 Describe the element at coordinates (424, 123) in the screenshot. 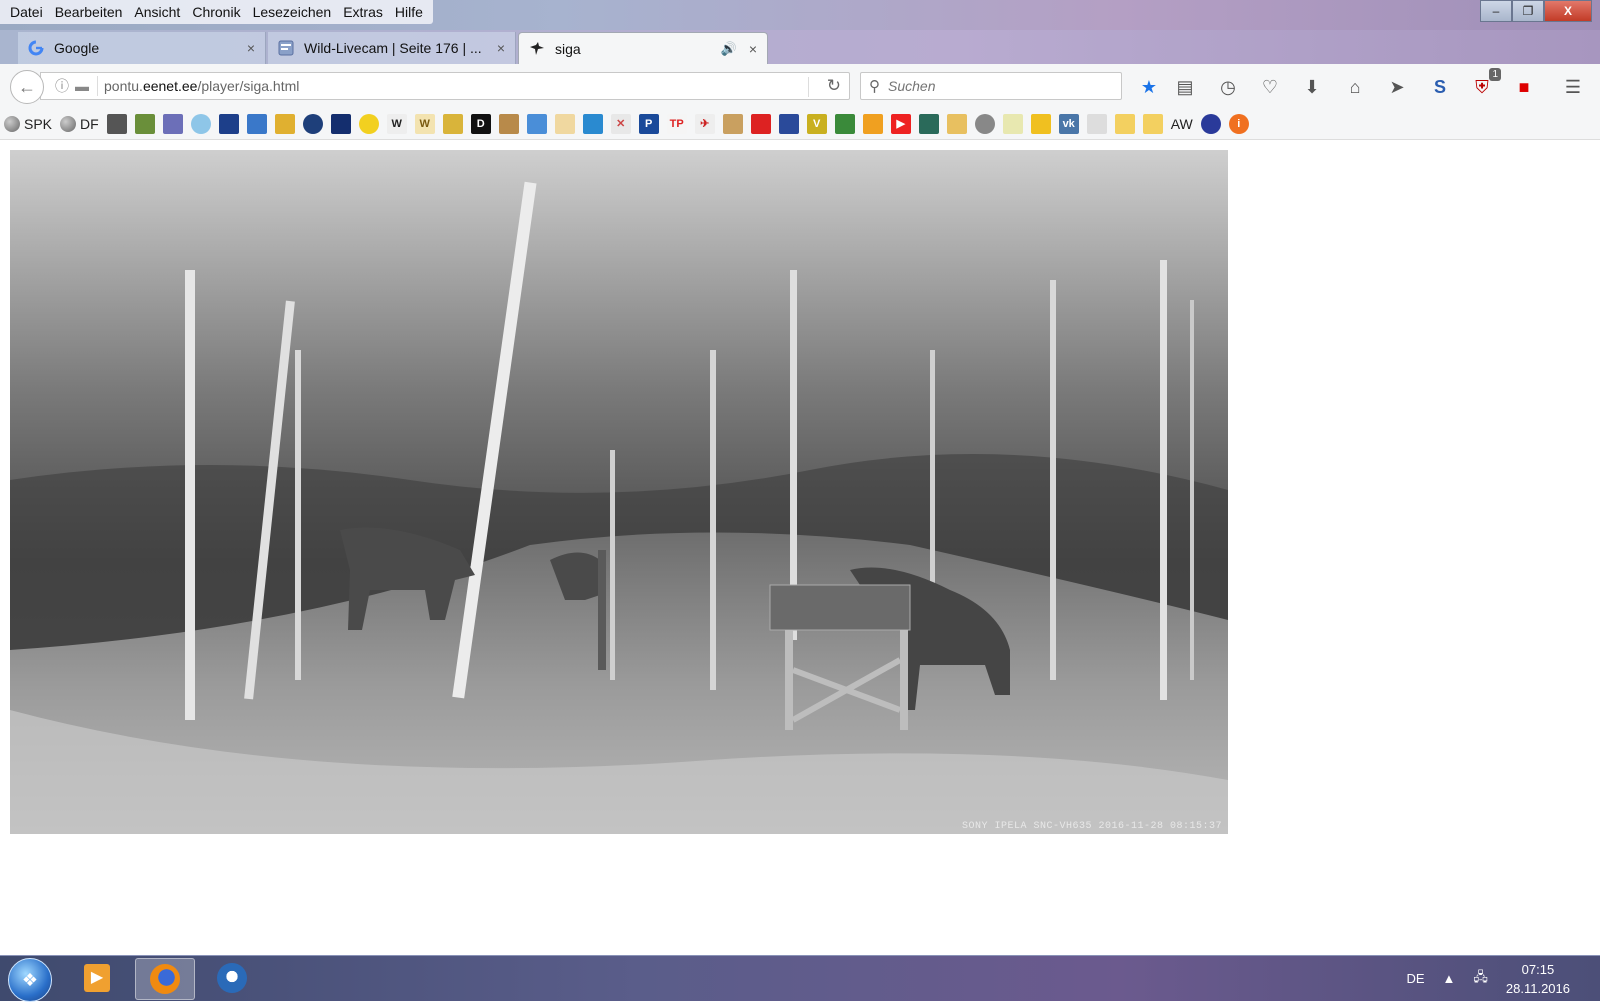

I see `wiktionary-icon: W` at that location.